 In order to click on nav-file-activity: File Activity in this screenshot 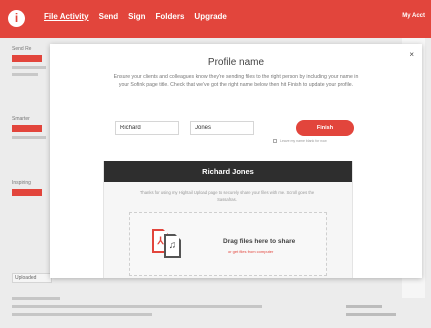, I will do `click(66, 16)`.